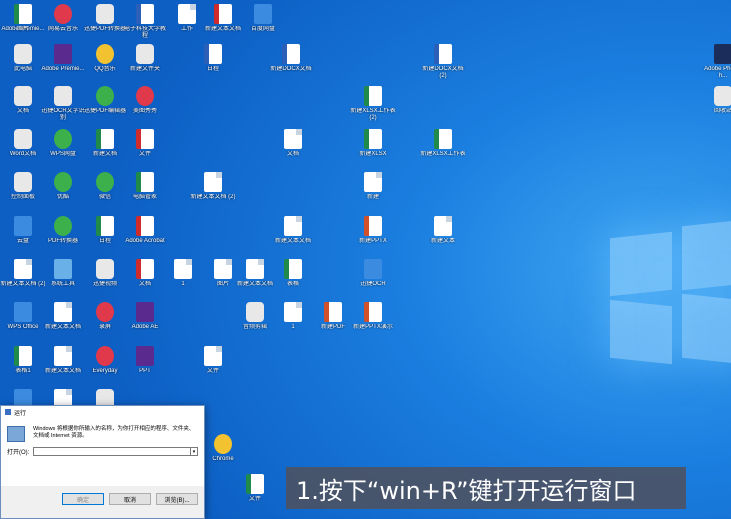 The height and width of the screenshot is (519, 731). I want to click on desktop-icon: 回收站, so click(715, 104).